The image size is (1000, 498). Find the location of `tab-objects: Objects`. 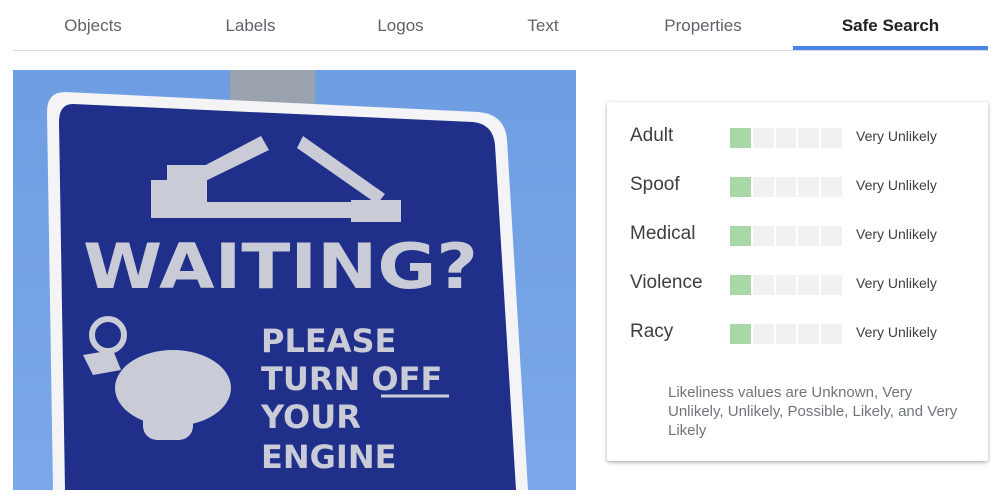

tab-objects: Objects is located at coordinates (93, 25).